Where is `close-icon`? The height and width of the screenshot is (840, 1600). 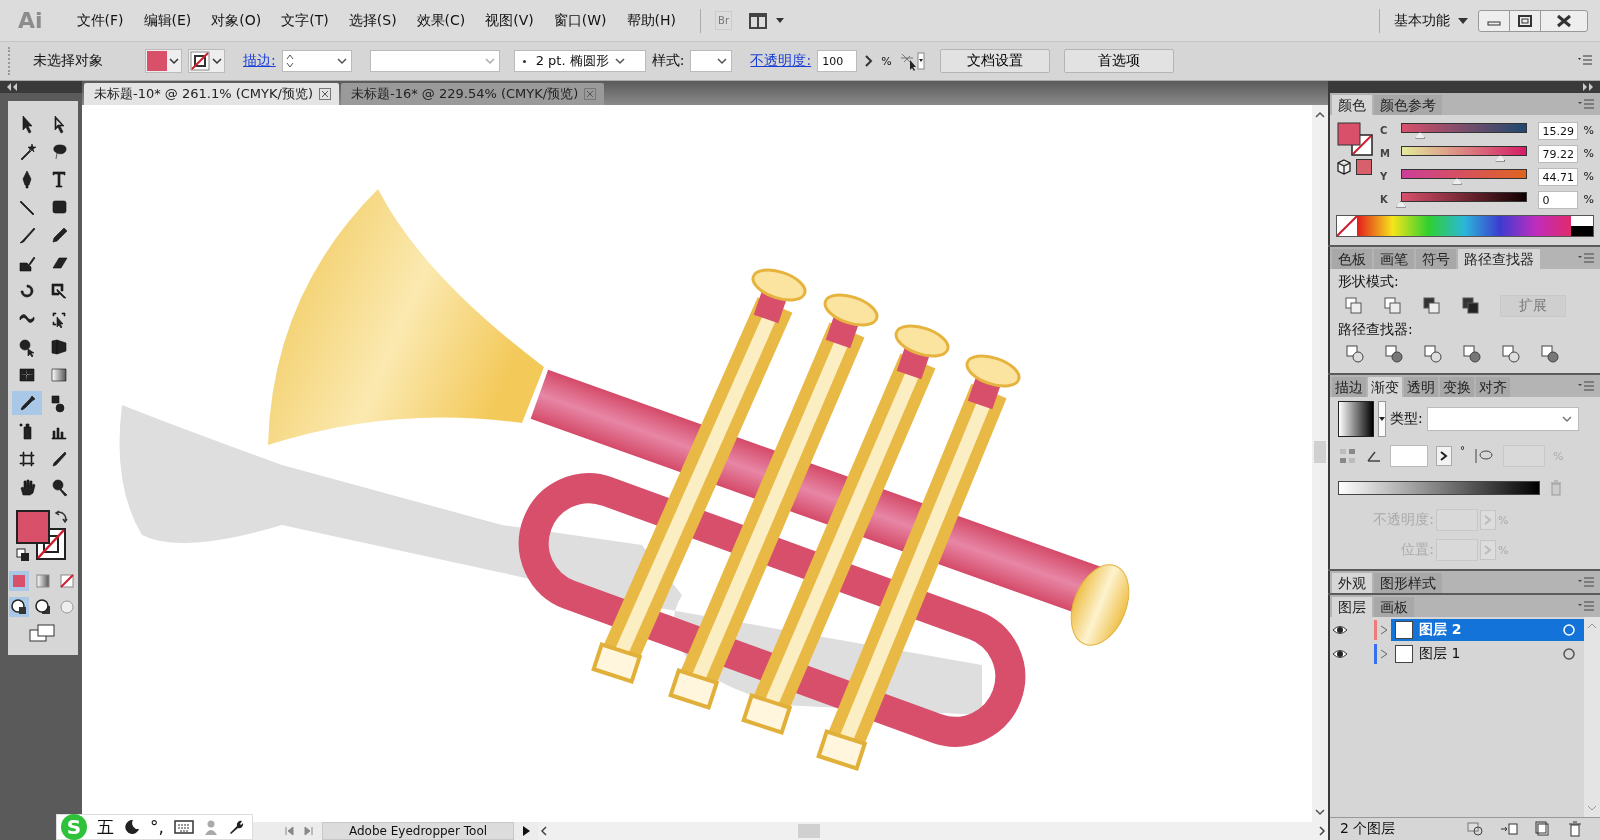
close-icon is located at coordinates (325, 94).